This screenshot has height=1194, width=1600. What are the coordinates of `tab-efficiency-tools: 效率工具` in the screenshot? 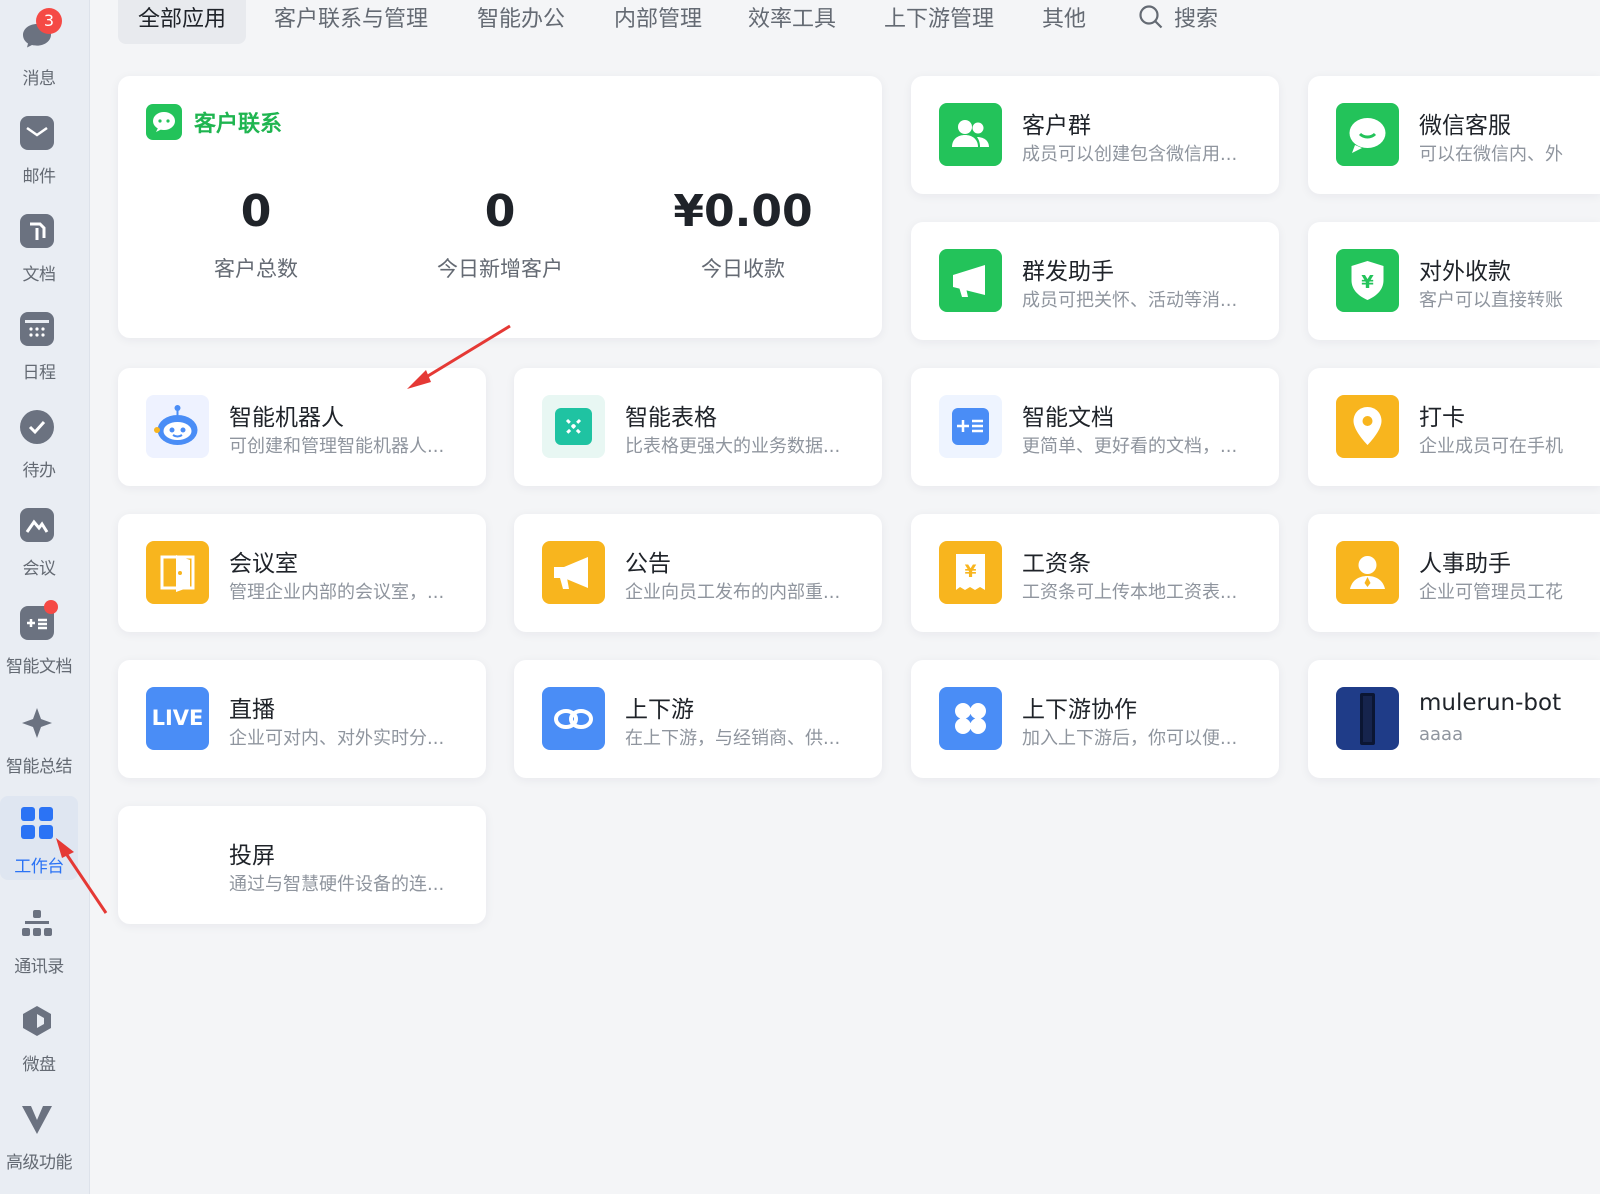 It's located at (792, 22).